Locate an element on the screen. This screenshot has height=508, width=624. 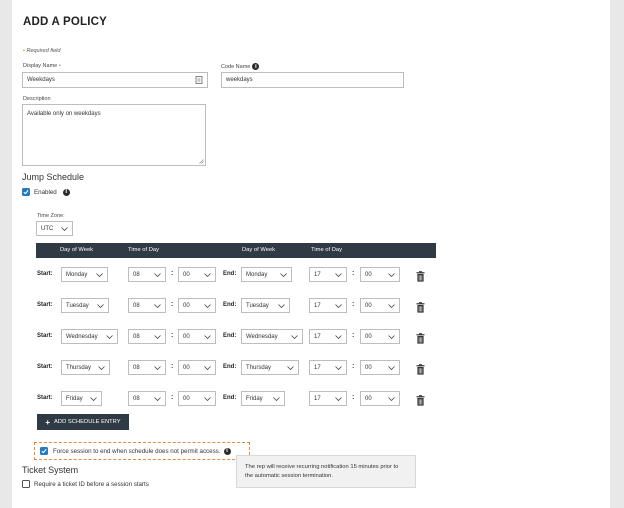
add-schedule-entry-button: + ADD SCHEDULE ENTRY is located at coordinates (83, 422).